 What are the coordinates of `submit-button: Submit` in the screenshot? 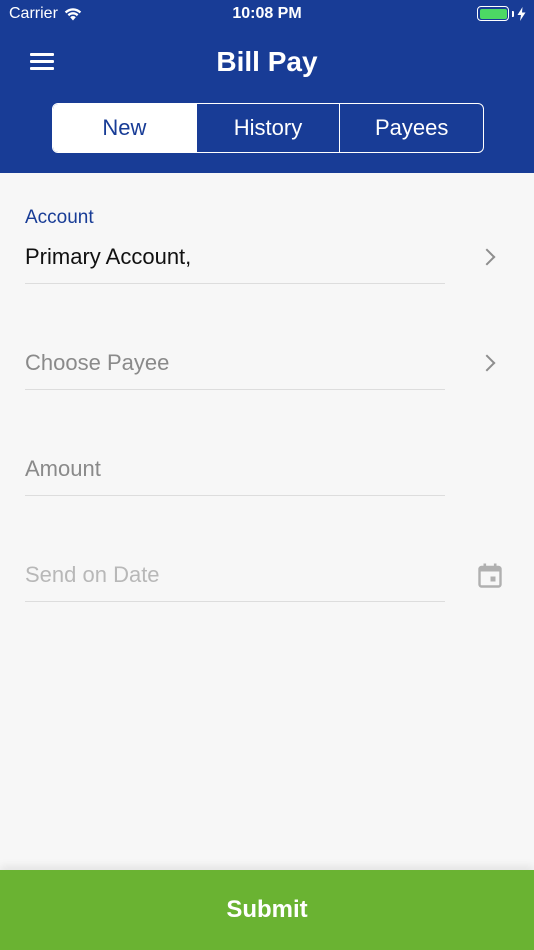 It's located at (267, 910).